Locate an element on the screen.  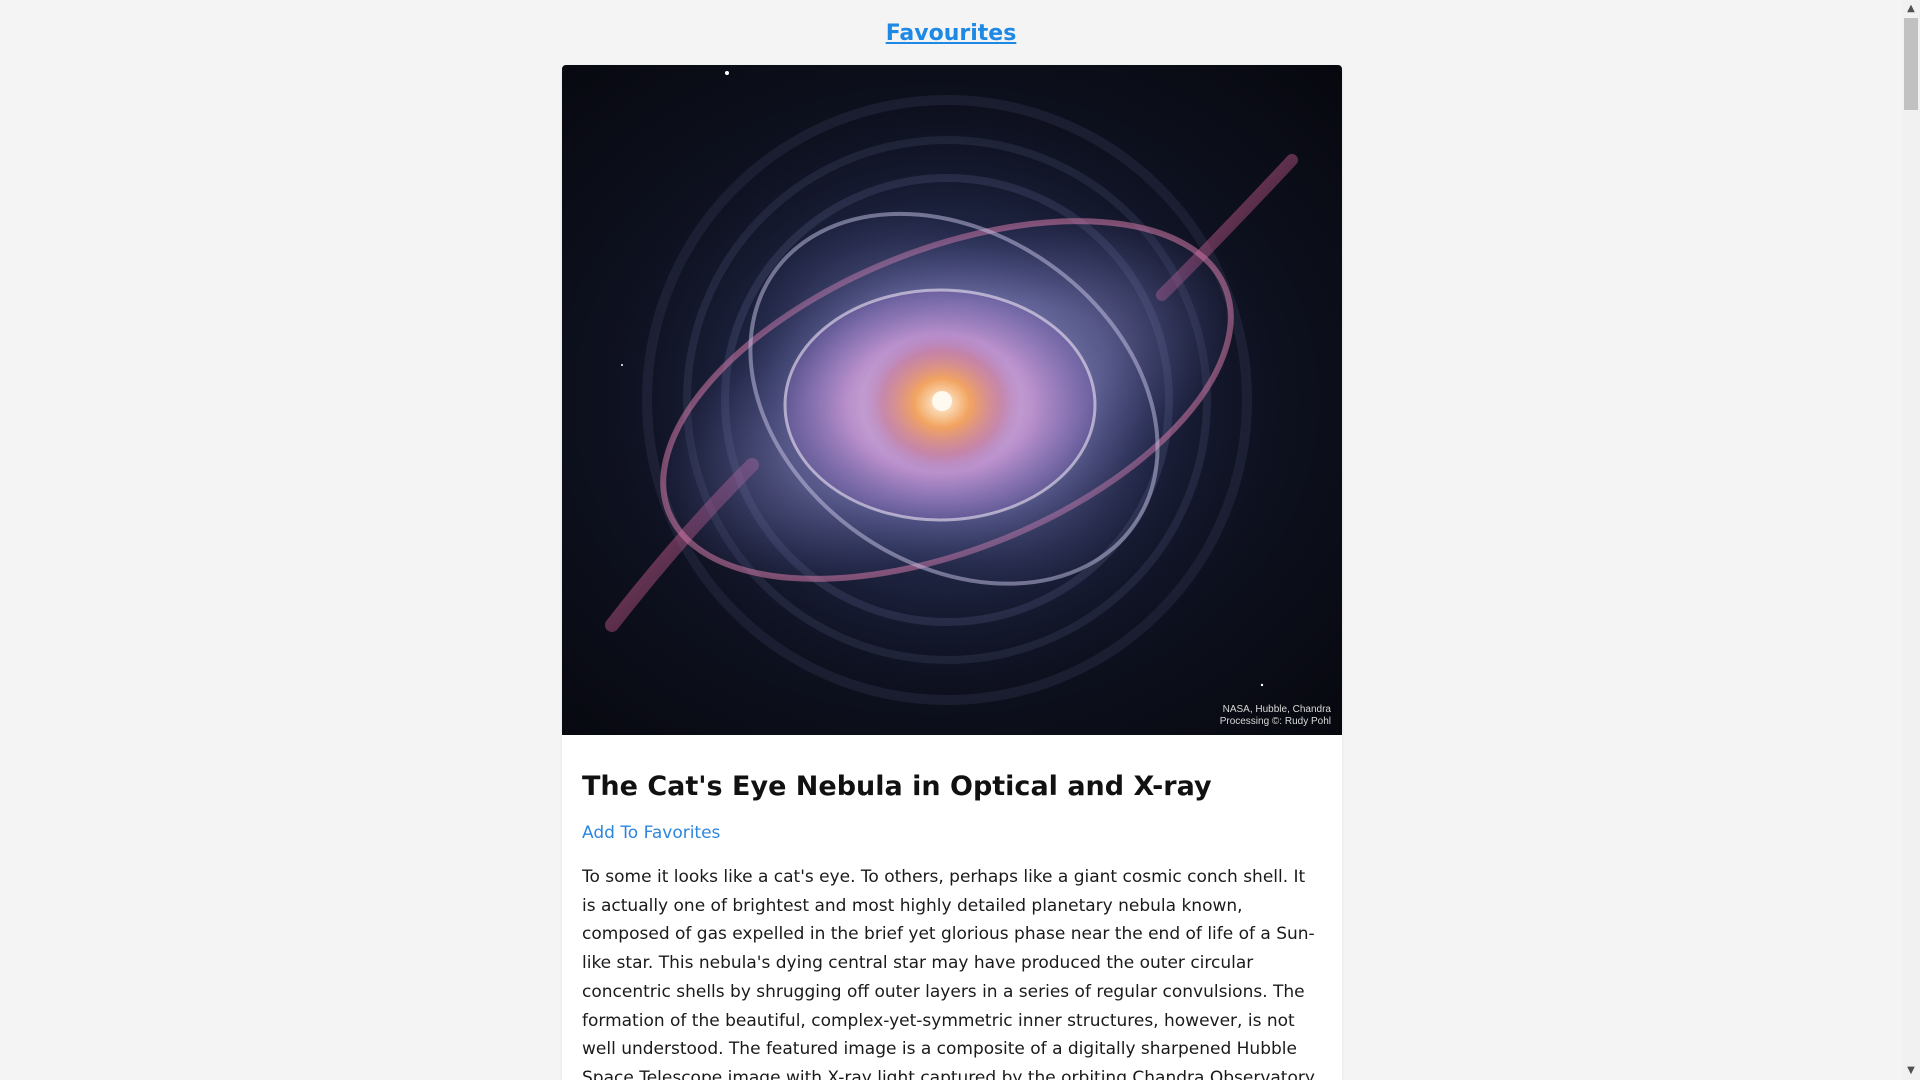
chevron-up-icon: ▲ is located at coordinates (1911, 9).